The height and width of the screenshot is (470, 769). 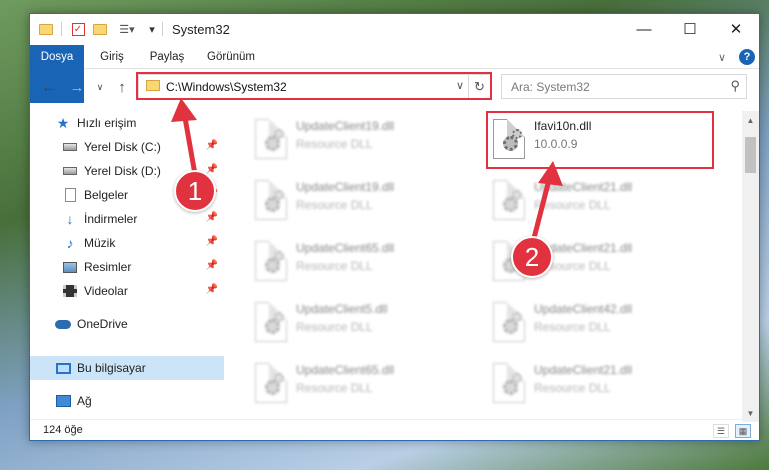 What do you see at coordinates (201, 29) in the screenshot?
I see `window-title: System32` at bounding box center [201, 29].